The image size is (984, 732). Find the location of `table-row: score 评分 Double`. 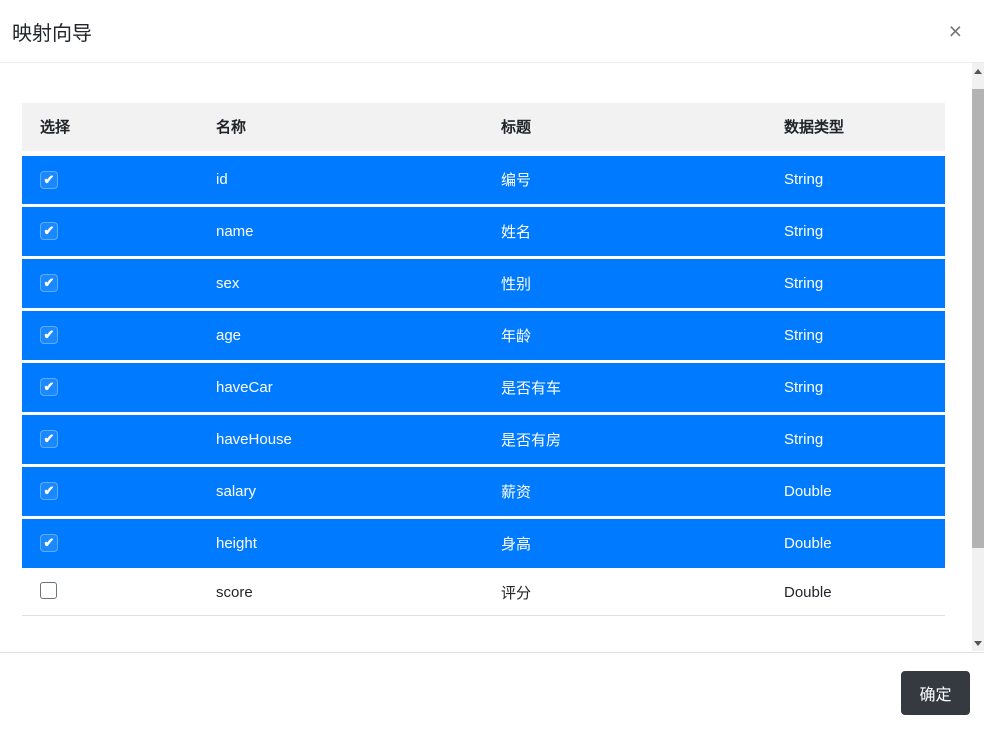

table-row: score 评分 Double is located at coordinates (483, 592).